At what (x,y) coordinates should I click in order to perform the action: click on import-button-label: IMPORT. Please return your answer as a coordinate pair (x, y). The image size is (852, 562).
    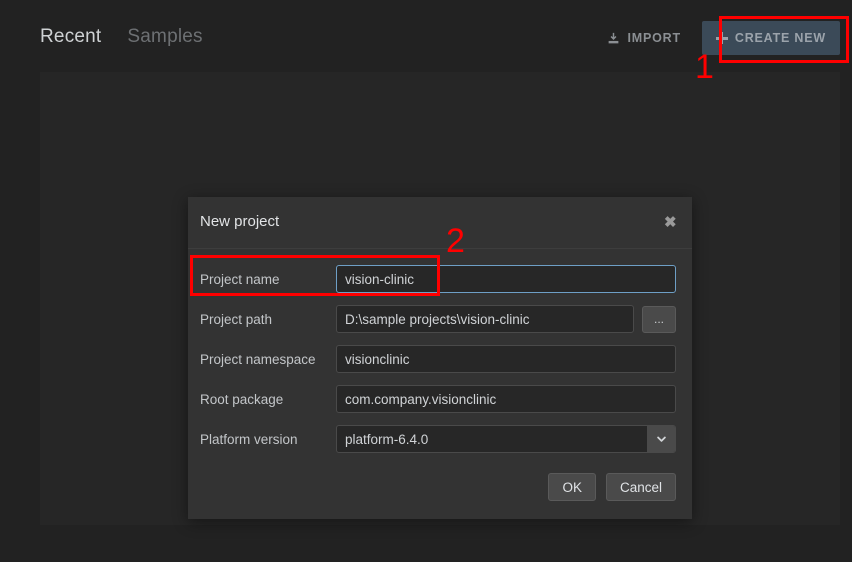
    Looking at the image, I should click on (654, 38).